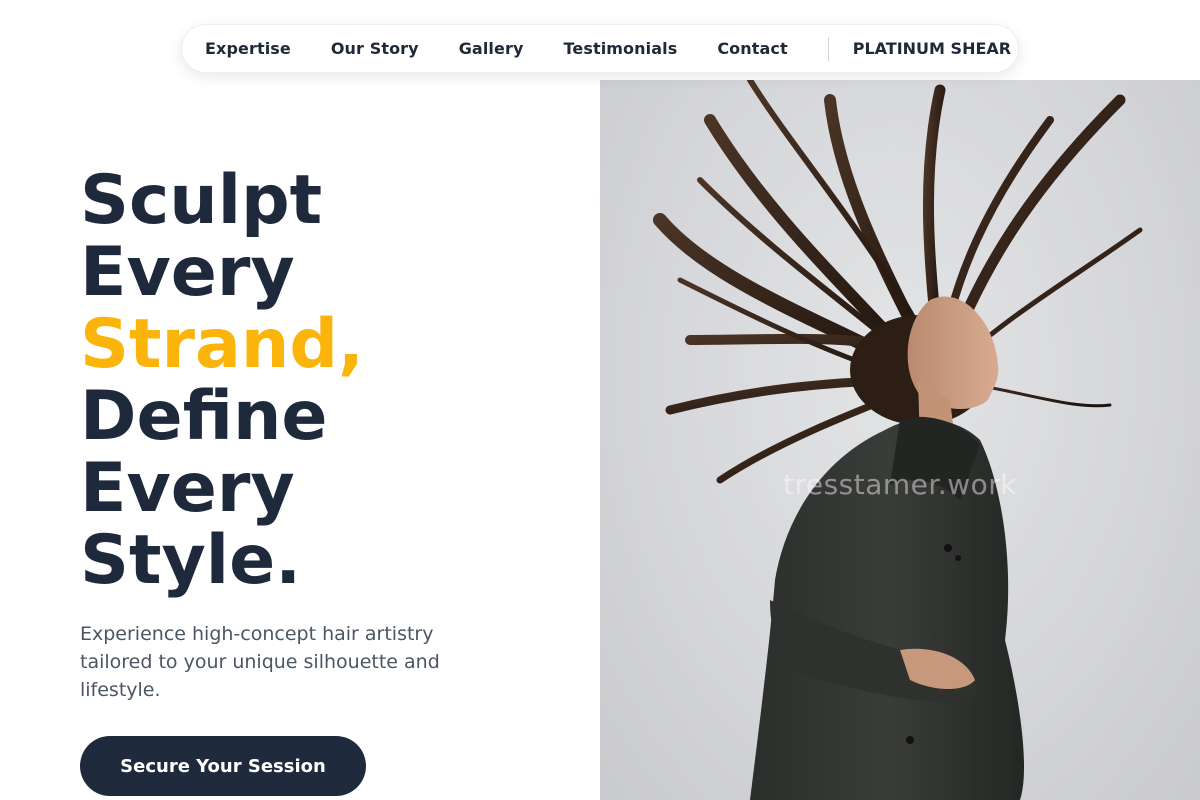 The image size is (1200, 800). I want to click on nav-link-contact: Contact, so click(752, 48).